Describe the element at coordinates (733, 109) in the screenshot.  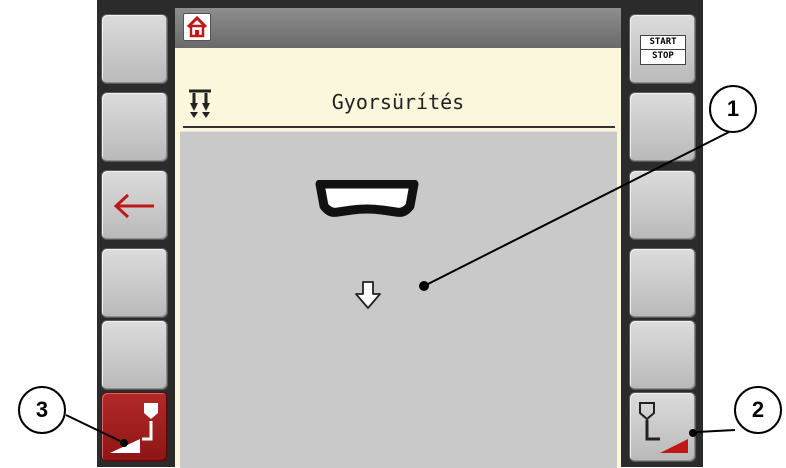
I see `callout-1: 1` at that location.